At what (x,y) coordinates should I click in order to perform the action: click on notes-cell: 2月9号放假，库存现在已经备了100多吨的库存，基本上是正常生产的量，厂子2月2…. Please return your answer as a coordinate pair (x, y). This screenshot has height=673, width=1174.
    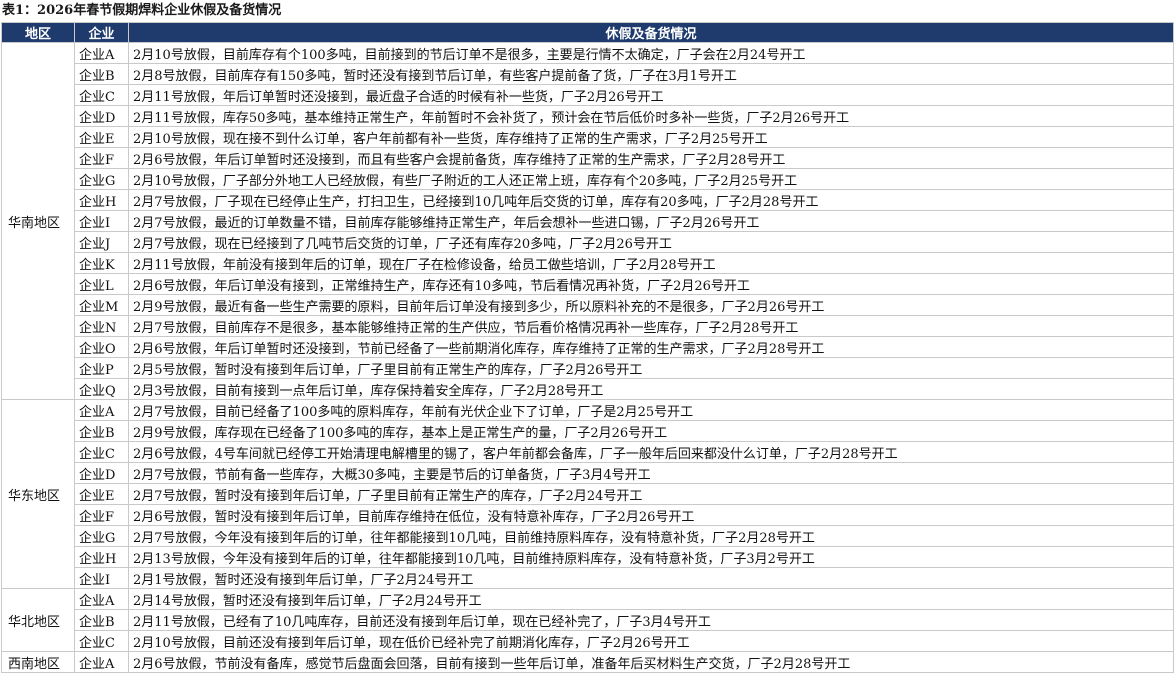
    Looking at the image, I should click on (651, 431).